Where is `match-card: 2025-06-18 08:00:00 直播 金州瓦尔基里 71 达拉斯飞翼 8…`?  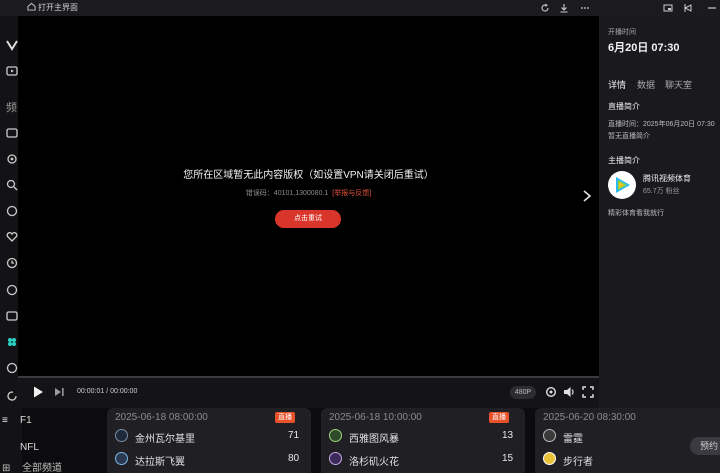 match-card: 2025-06-18 08:00:00 直播 金州瓦尔基里 71 达拉斯飞翼 8… is located at coordinates (209, 440).